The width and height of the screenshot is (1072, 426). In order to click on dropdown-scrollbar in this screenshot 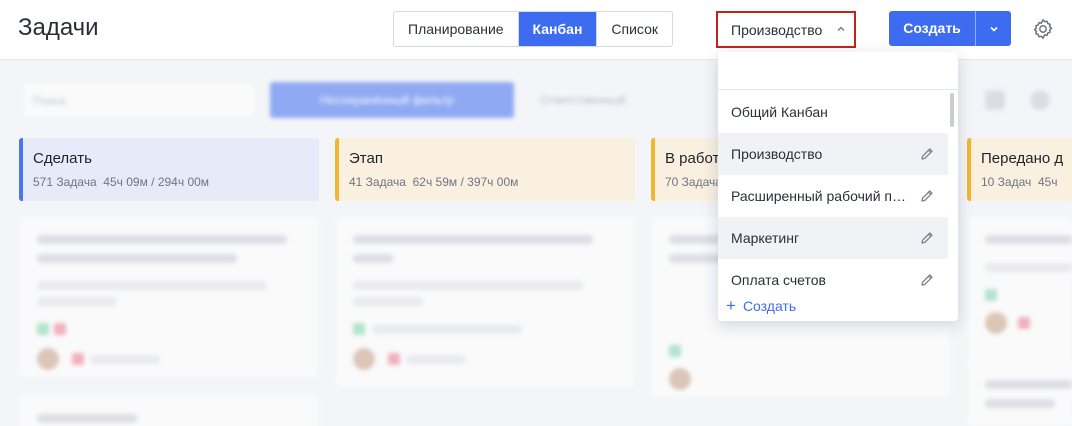, I will do `click(952, 110)`.